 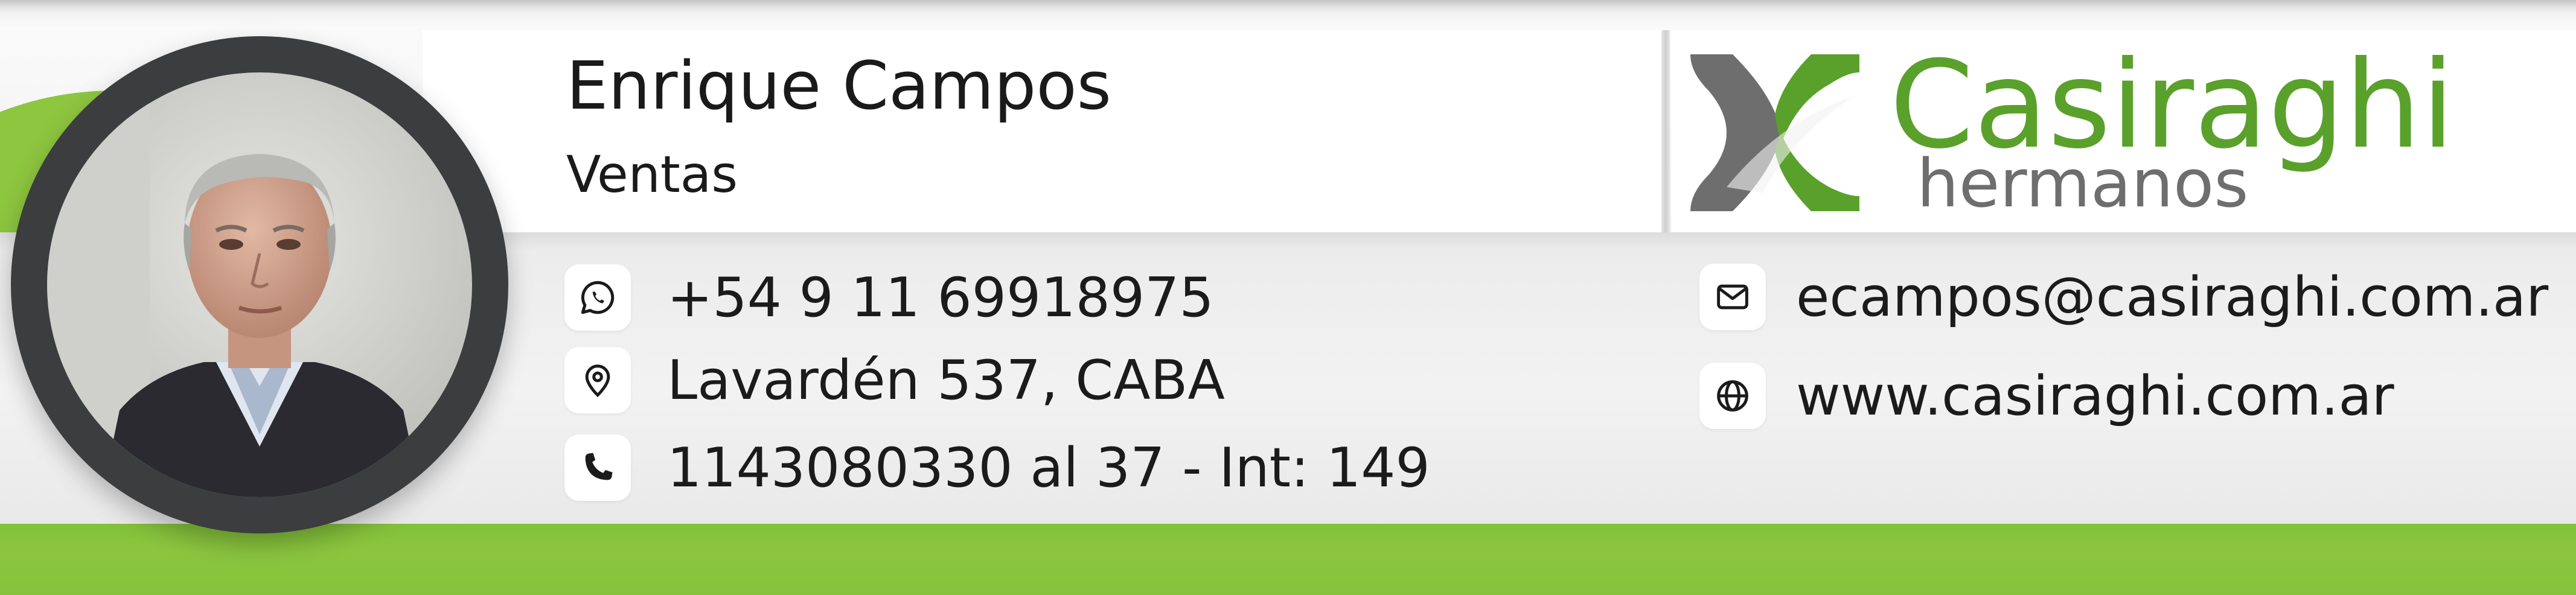 I want to click on whatsapp-number: +54 9 11 69918975, so click(x=941, y=297).